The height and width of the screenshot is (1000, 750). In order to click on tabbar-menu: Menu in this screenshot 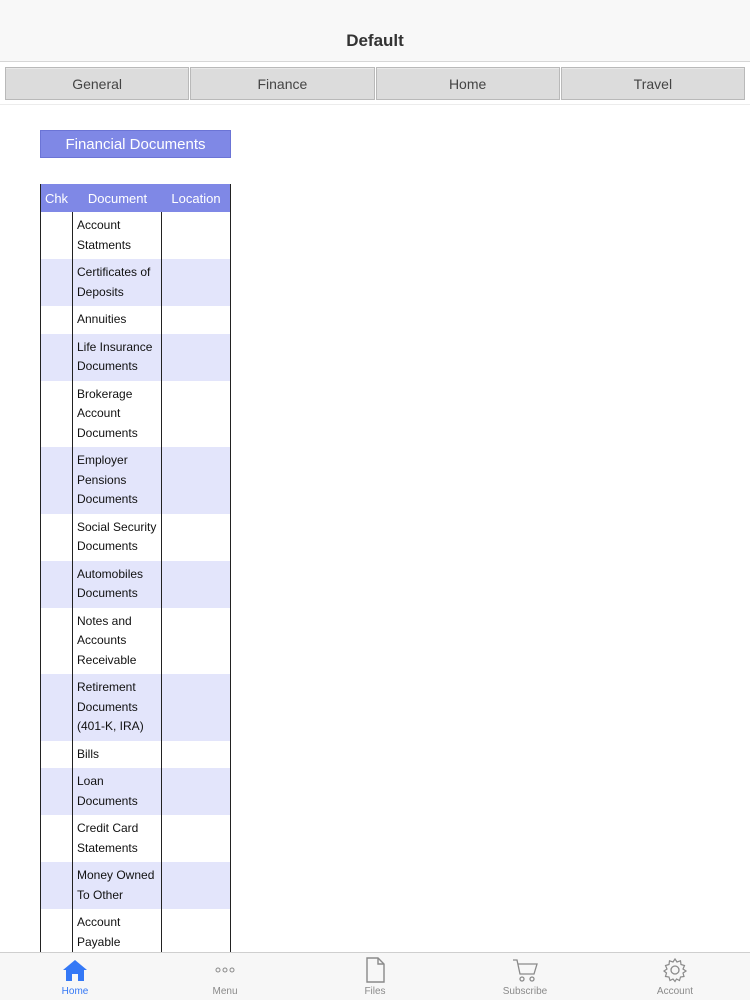, I will do `click(225, 976)`.